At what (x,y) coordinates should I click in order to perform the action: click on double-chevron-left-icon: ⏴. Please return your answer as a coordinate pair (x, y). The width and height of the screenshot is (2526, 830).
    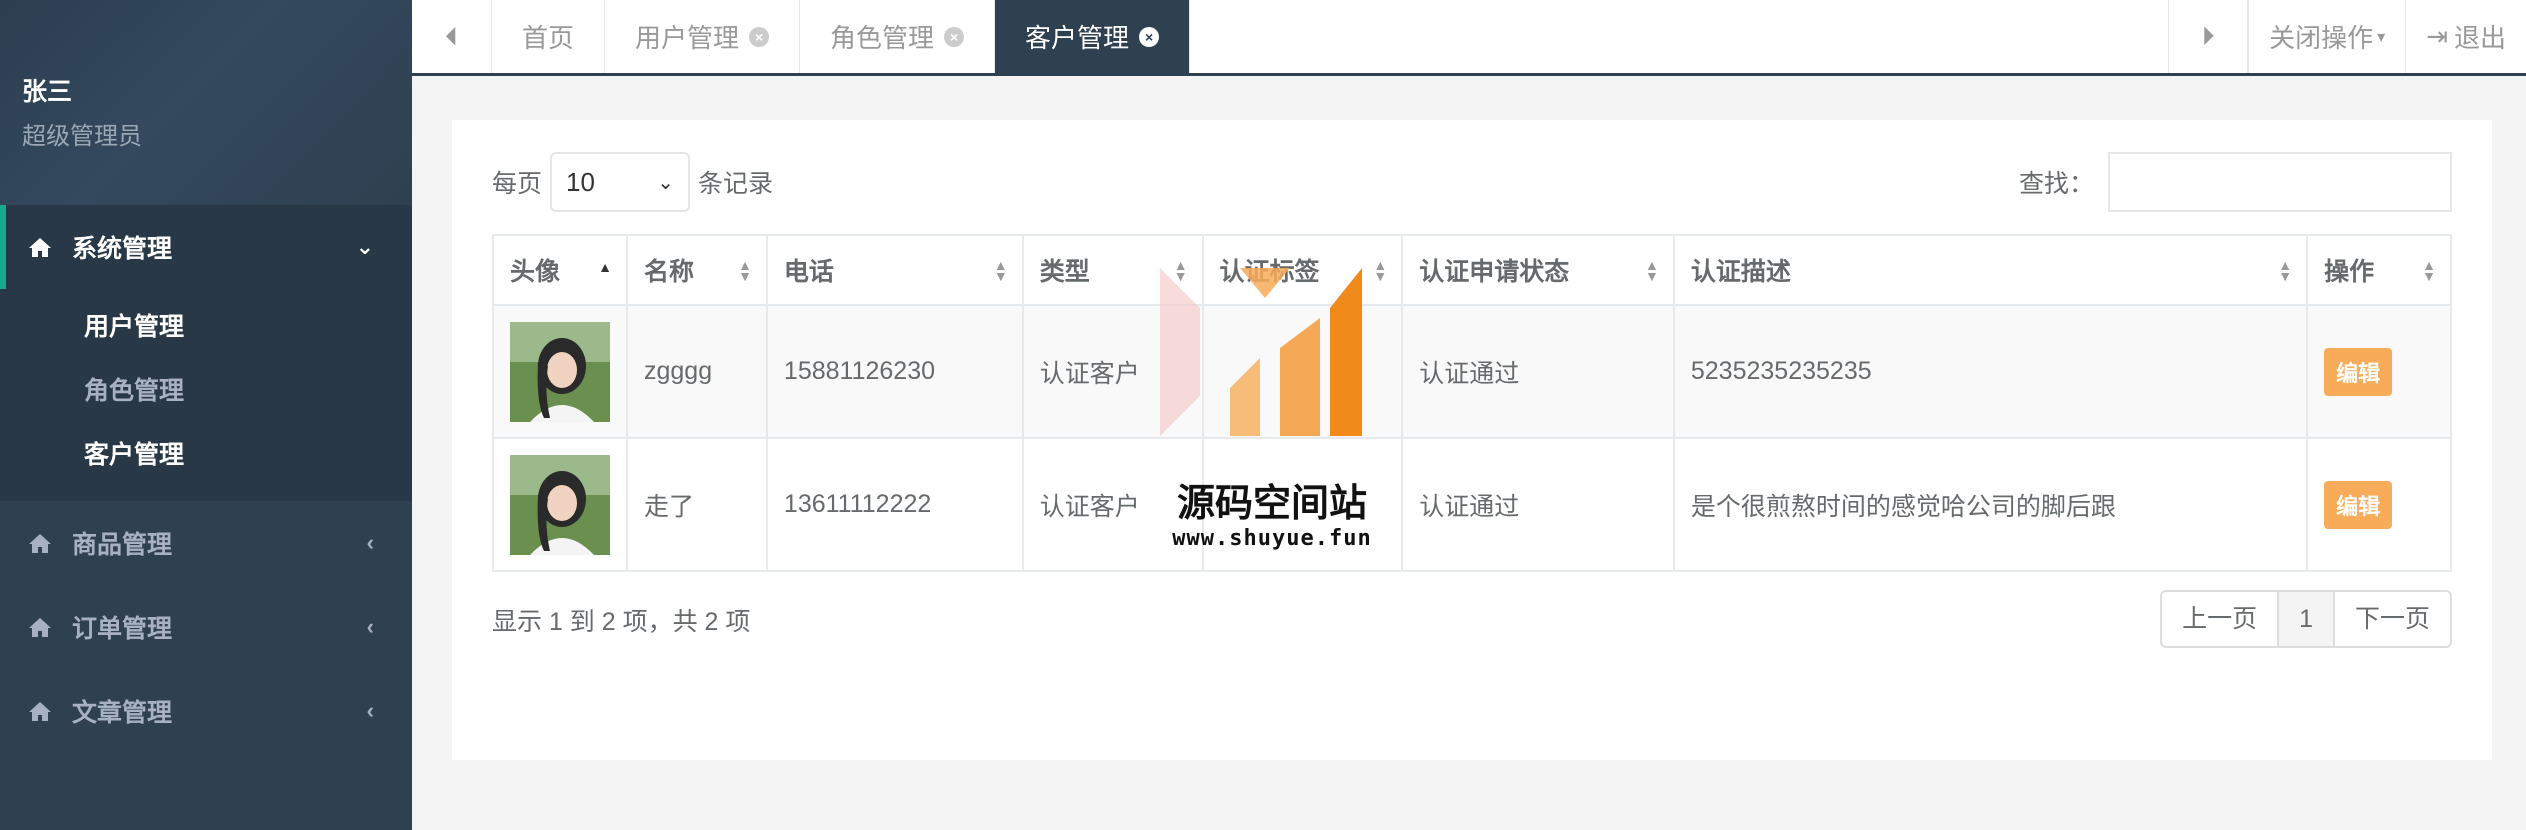
    Looking at the image, I should click on (451, 35).